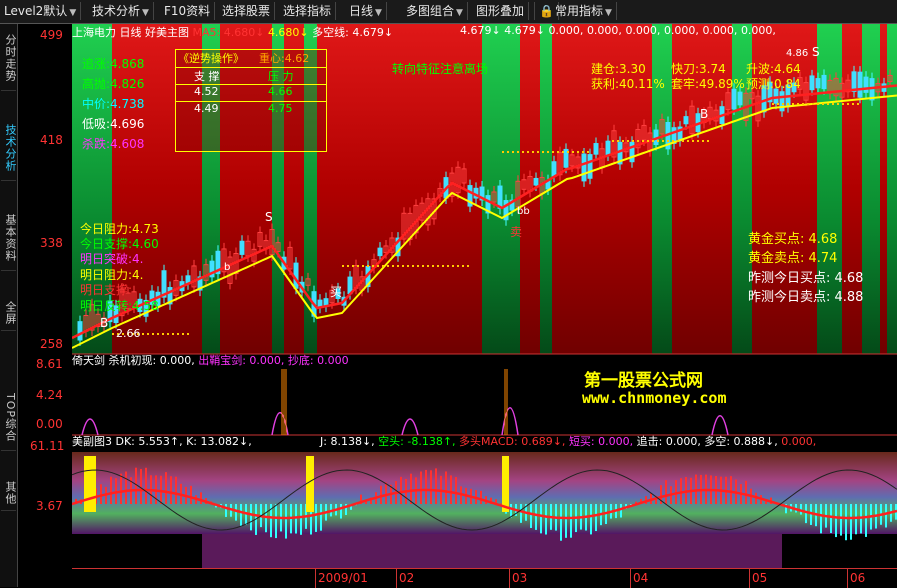 Image resolution: width=897 pixels, height=588 pixels. Describe the element at coordinates (51, 243) in the screenshot. I see `y-tick-338: 338` at that location.